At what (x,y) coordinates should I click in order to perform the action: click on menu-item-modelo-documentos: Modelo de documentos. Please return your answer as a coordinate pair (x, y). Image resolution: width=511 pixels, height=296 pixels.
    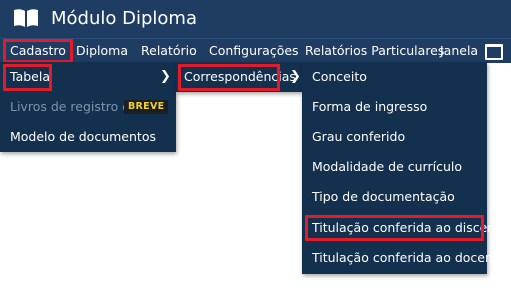
    Looking at the image, I should click on (88, 137).